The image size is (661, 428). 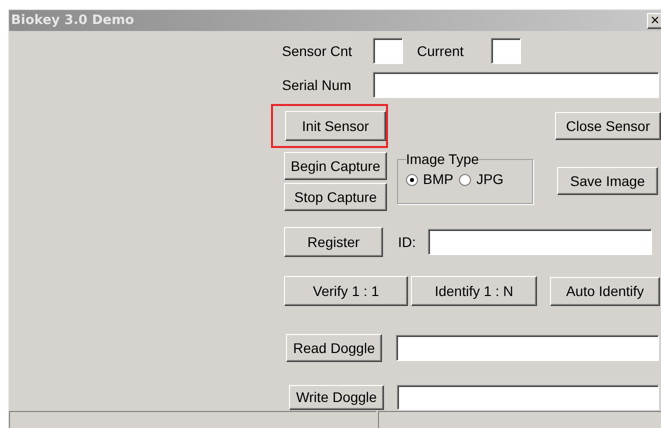 I want to click on close-button: ×, so click(x=654, y=20).